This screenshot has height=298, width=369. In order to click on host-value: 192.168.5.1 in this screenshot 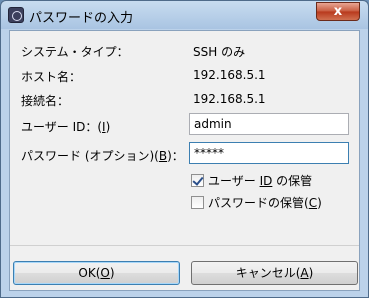, I will do `click(229, 75)`.